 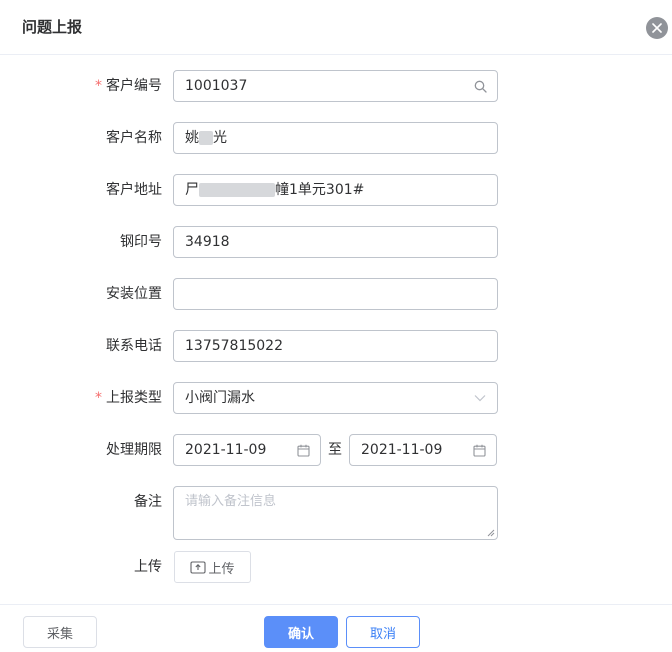 What do you see at coordinates (402, 450) in the screenshot?
I see `deadline-end-value: 2021-11-09` at bounding box center [402, 450].